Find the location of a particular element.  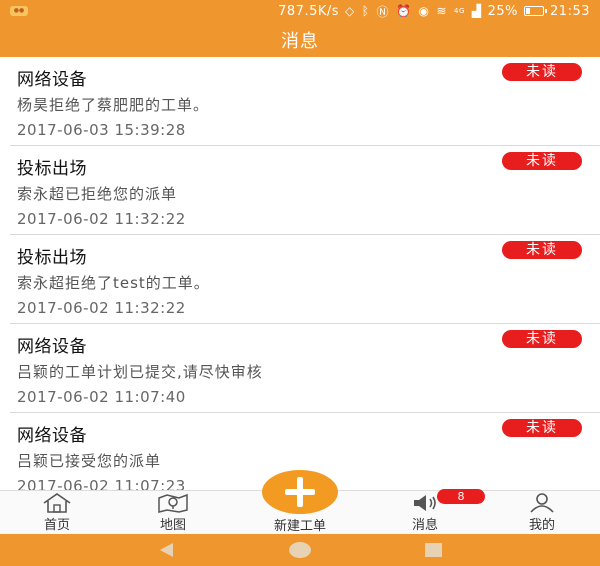

location-icon: ◇ is located at coordinates (350, 11).